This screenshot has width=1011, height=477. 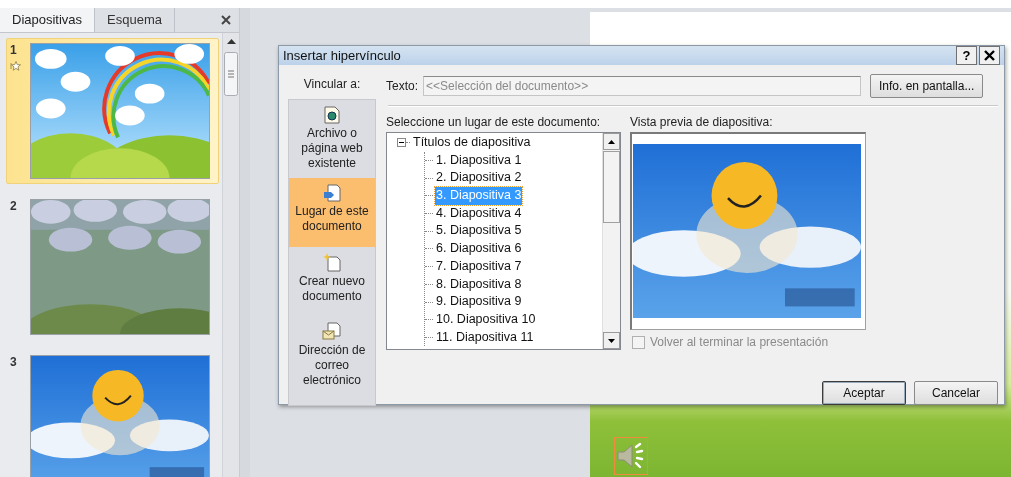 What do you see at coordinates (966, 55) in the screenshot?
I see `help-button: ?` at bounding box center [966, 55].